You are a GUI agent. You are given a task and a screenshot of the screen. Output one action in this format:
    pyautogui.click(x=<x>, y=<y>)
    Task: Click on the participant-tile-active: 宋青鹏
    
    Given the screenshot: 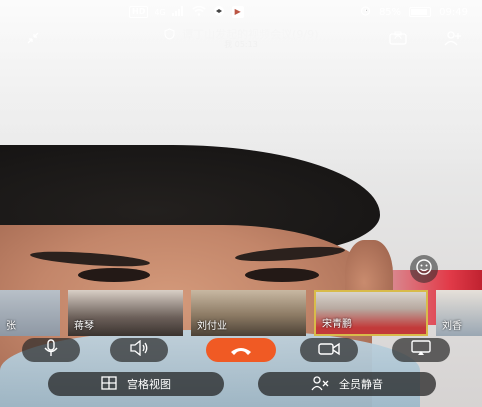 What is the action you would take?
    pyautogui.click(x=371, y=313)
    